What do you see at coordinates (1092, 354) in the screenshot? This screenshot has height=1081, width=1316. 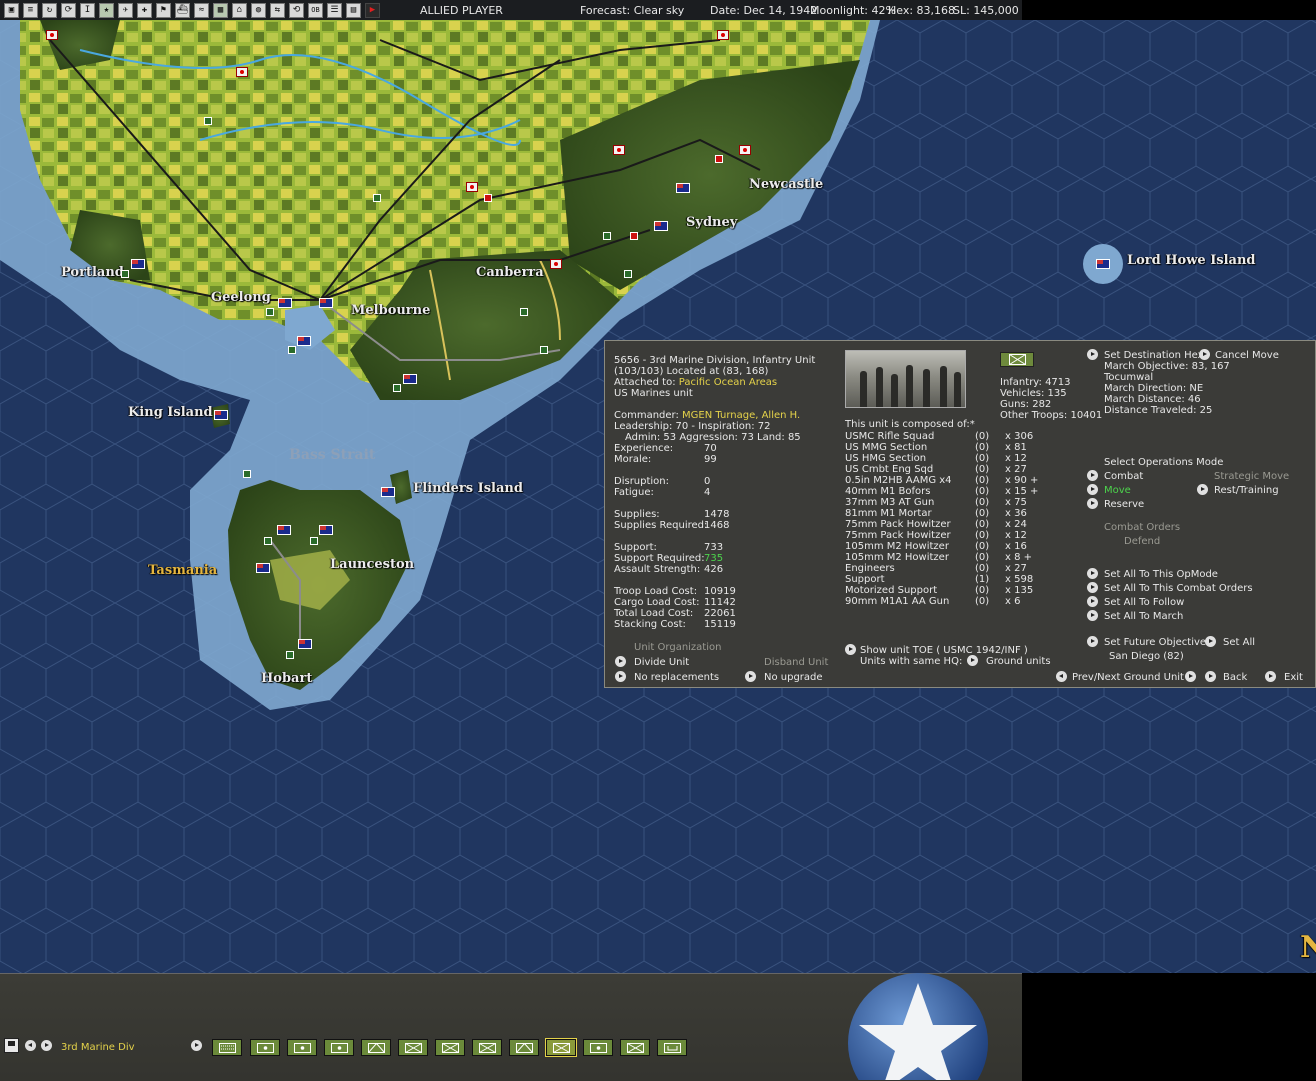 I see `set-destination-arrow-icon` at bounding box center [1092, 354].